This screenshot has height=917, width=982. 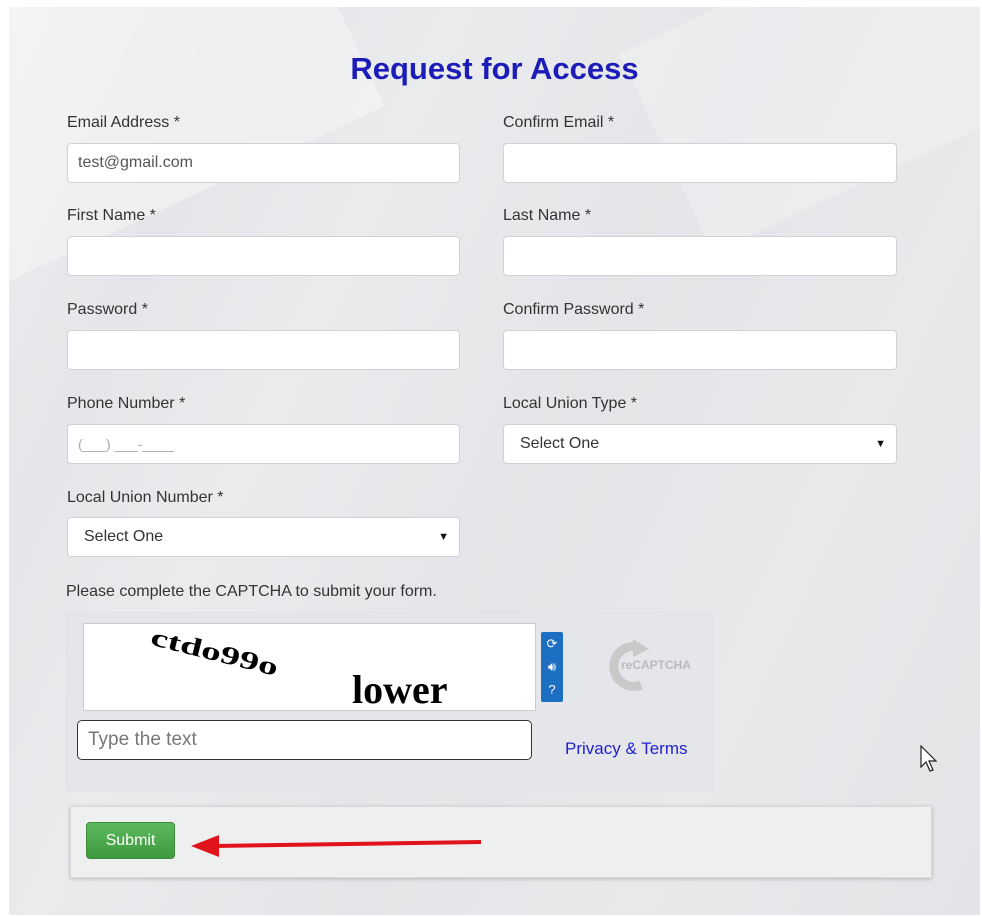 I want to click on mouse-cursor-icon, so click(x=929, y=758).